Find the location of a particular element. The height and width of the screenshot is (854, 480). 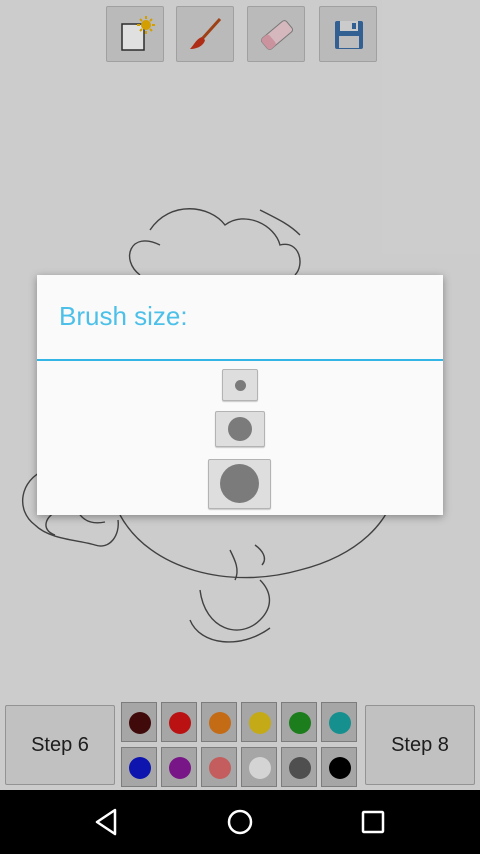

dialog-divider is located at coordinates (240, 360).